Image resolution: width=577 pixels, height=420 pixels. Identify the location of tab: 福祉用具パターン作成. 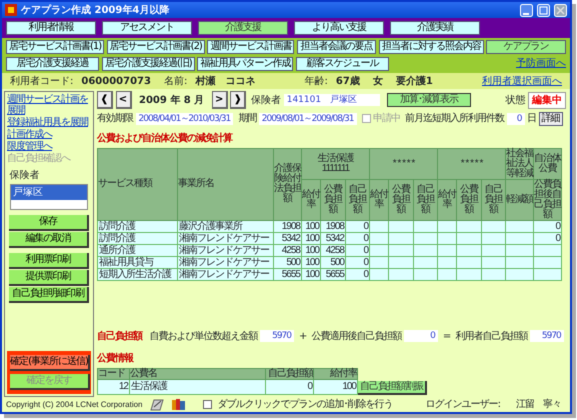
(245, 64).